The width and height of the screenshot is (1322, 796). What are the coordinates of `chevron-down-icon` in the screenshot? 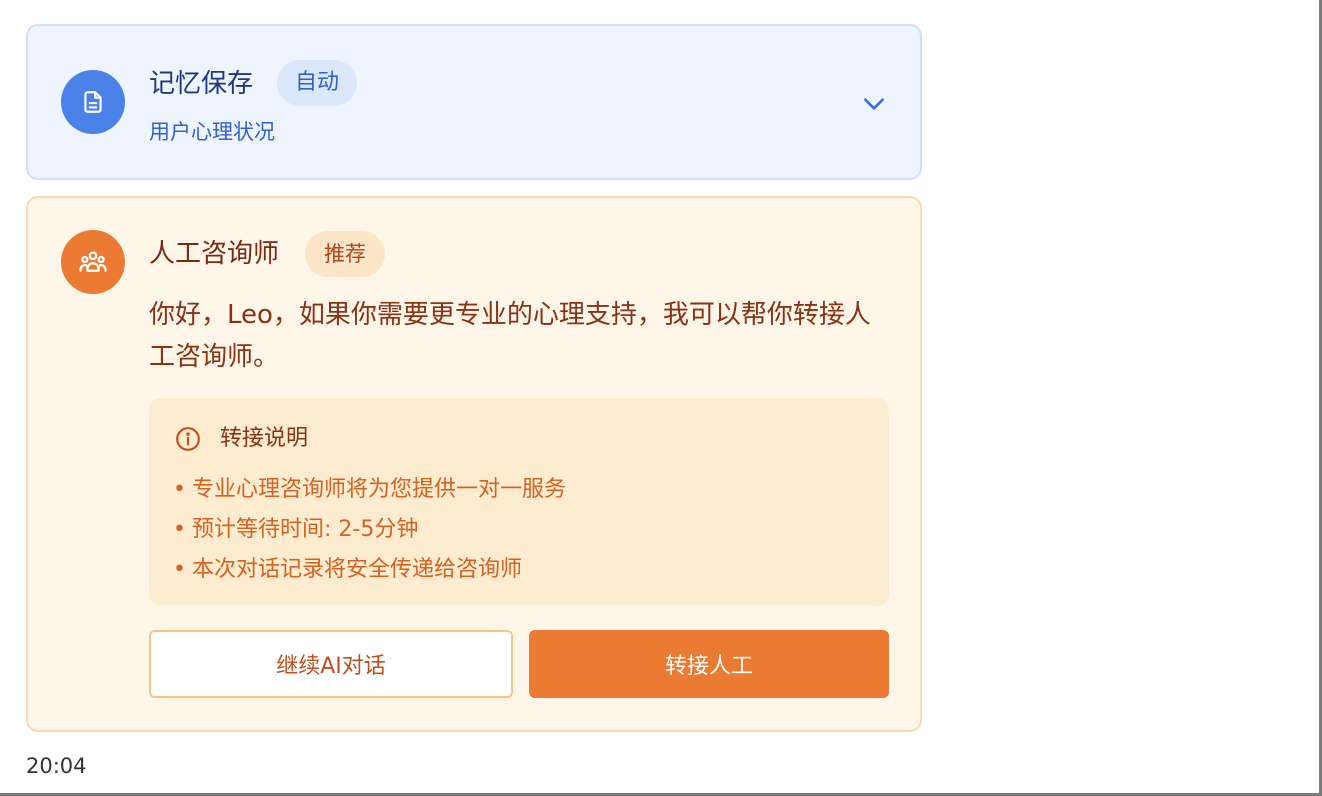 It's located at (874, 104).